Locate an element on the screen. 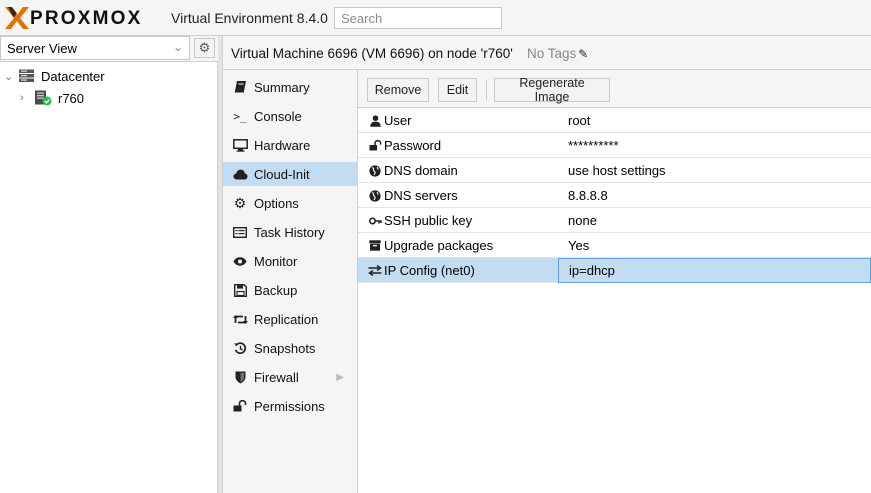 The height and width of the screenshot is (493, 871). datacenter-icon is located at coordinates (26, 75).